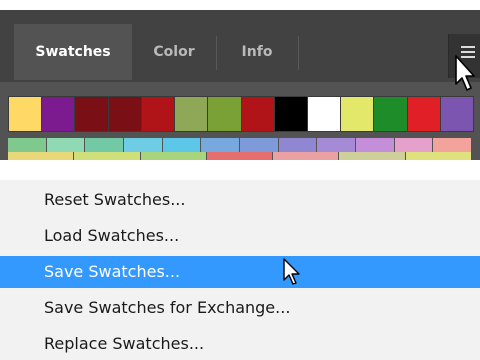  Describe the element at coordinates (468, 47) in the screenshot. I see `hamburger-menu-icon` at that location.